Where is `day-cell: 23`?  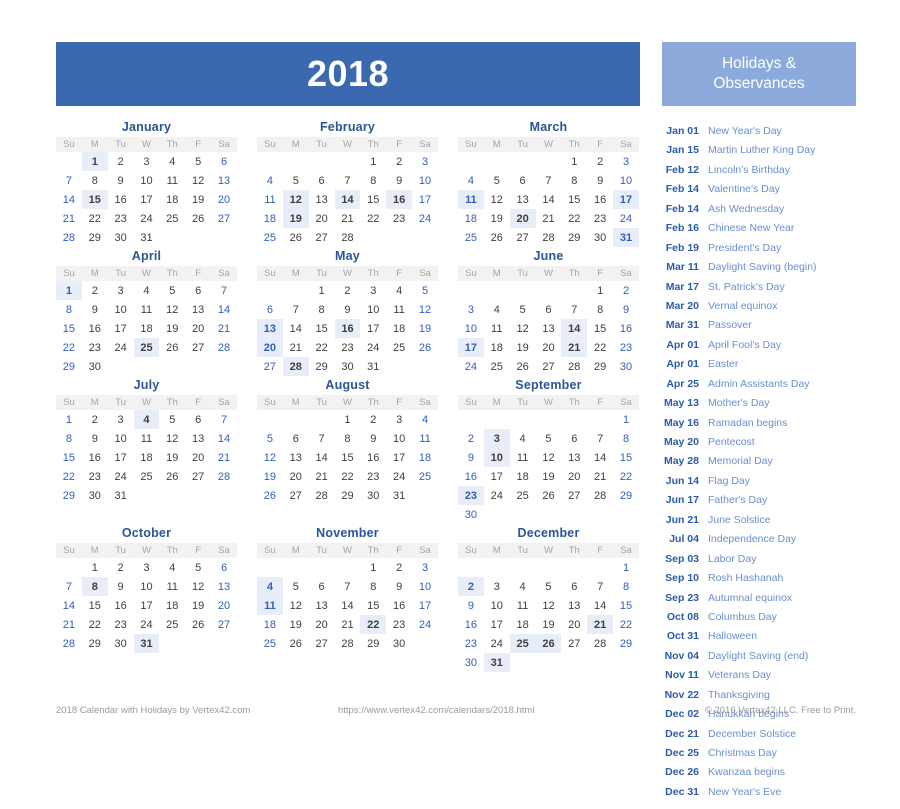
day-cell: 23 is located at coordinates (121, 624).